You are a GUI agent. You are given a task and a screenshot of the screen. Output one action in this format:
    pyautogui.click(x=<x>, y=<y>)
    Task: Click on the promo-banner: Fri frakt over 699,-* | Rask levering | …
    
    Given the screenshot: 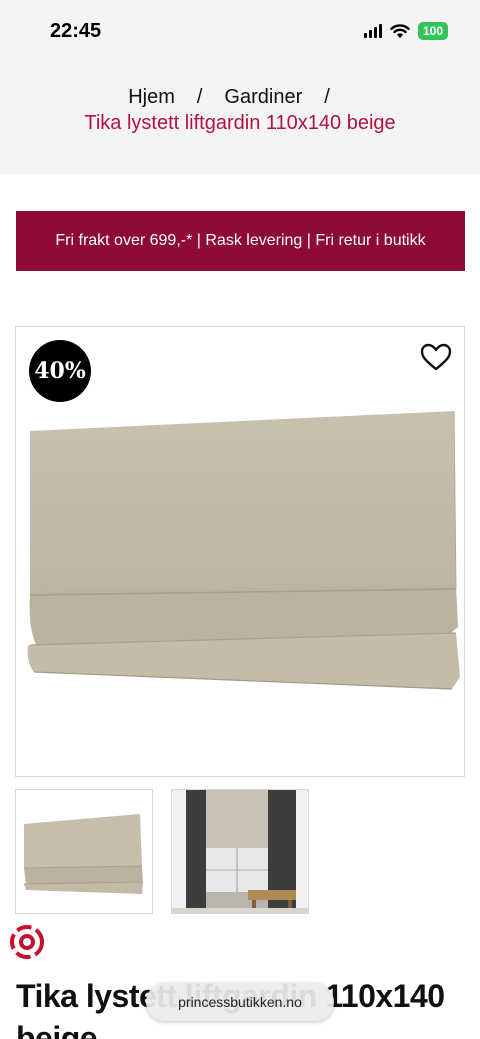 What is the action you would take?
    pyautogui.click(x=240, y=241)
    